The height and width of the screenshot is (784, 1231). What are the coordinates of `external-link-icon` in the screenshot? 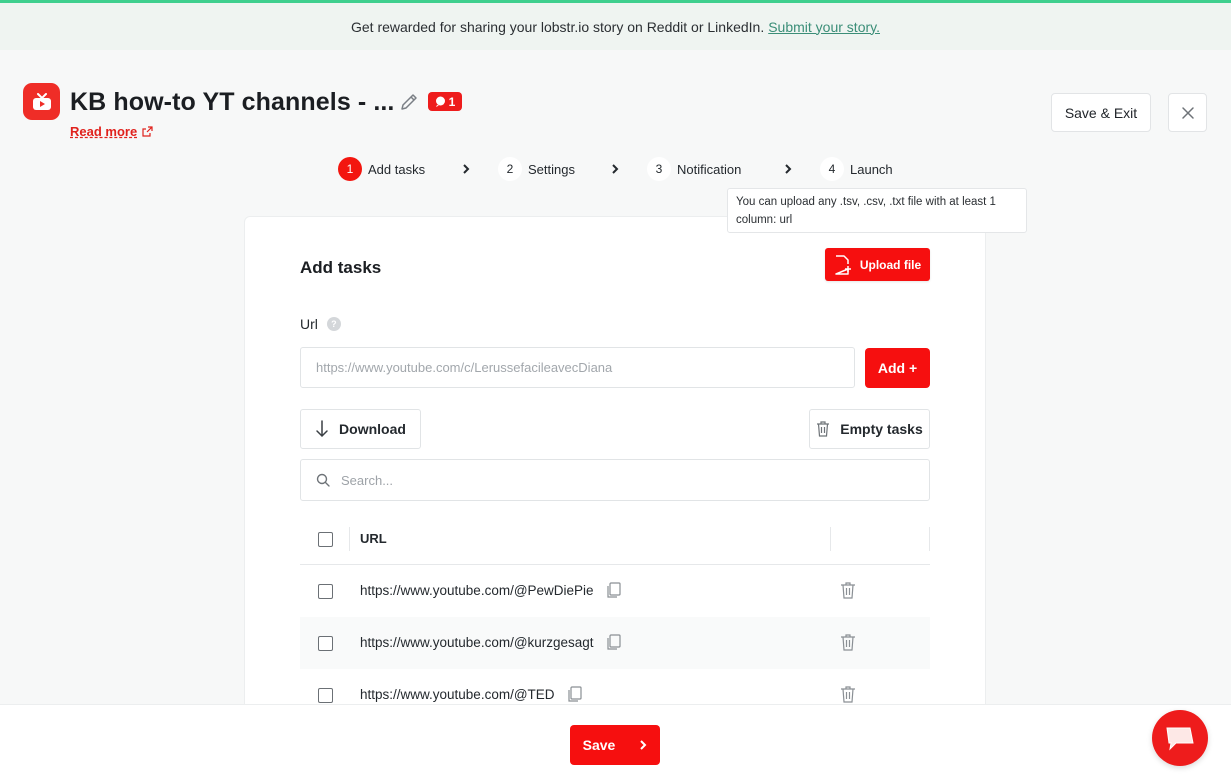 It's located at (147, 131).